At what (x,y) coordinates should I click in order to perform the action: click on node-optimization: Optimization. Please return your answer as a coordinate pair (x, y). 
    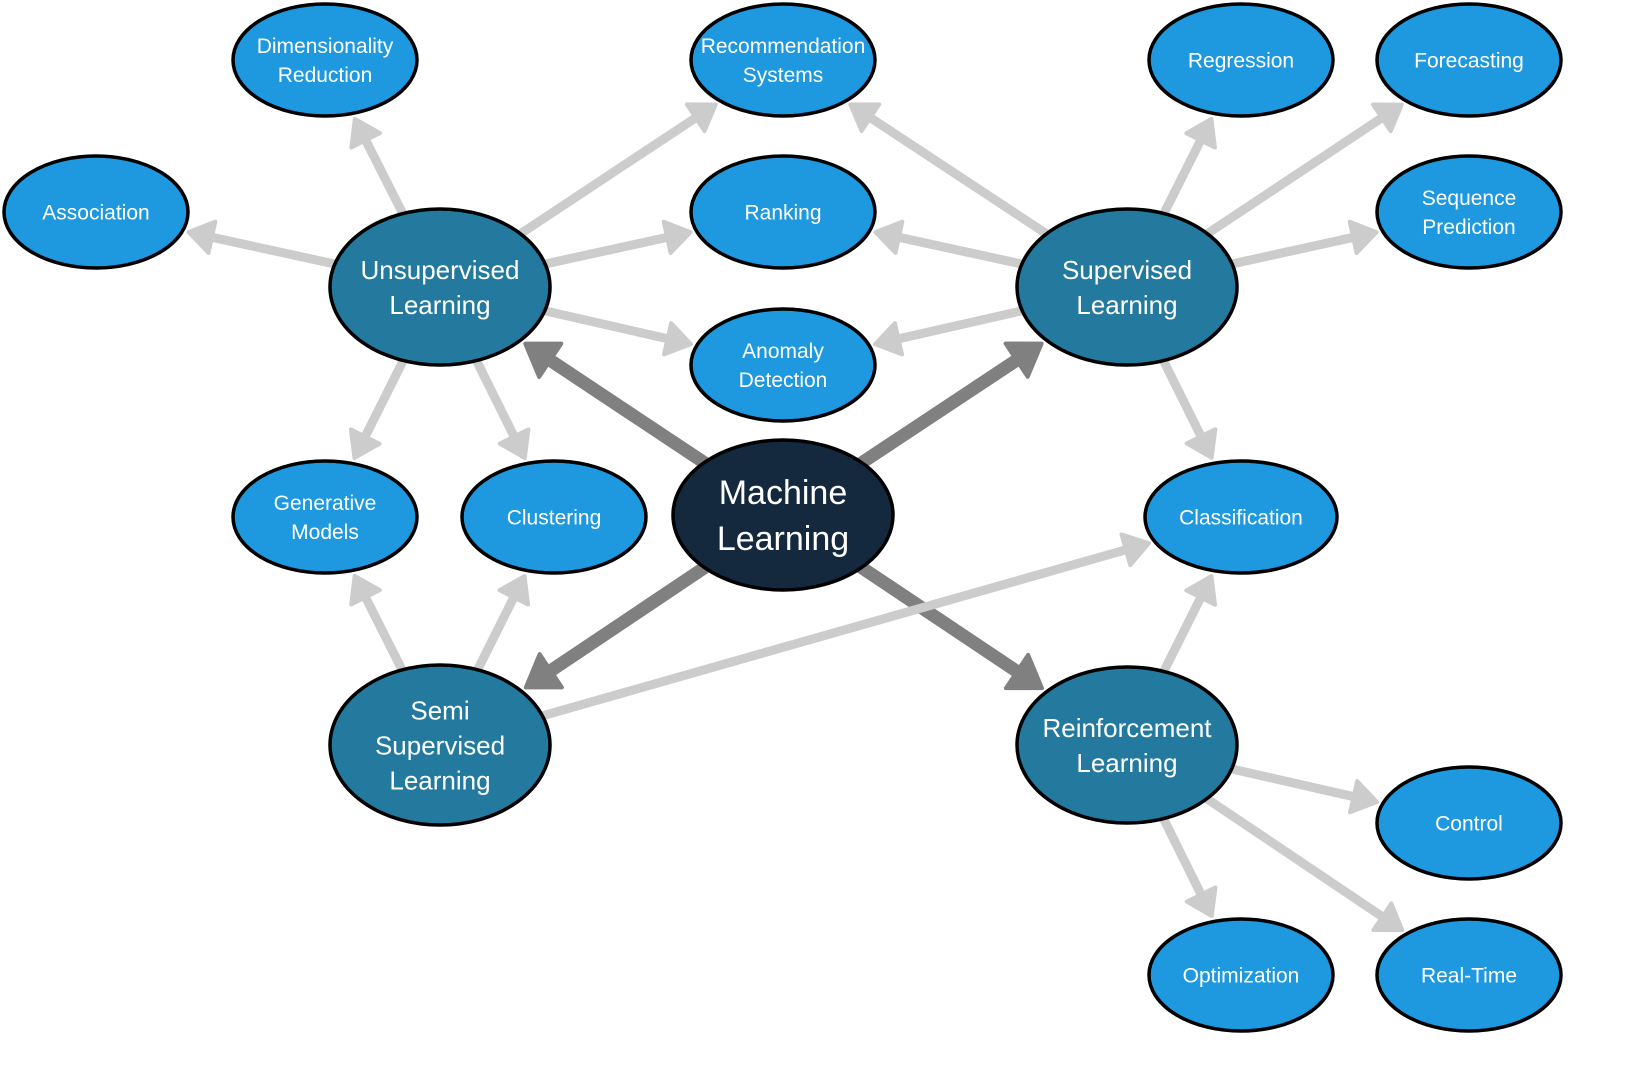
    Looking at the image, I should click on (1241, 975).